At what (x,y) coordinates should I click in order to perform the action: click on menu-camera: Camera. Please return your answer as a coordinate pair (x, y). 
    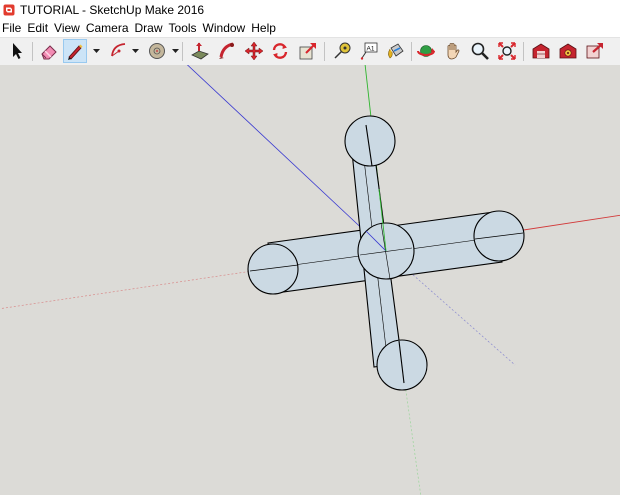
    Looking at the image, I should click on (107, 28).